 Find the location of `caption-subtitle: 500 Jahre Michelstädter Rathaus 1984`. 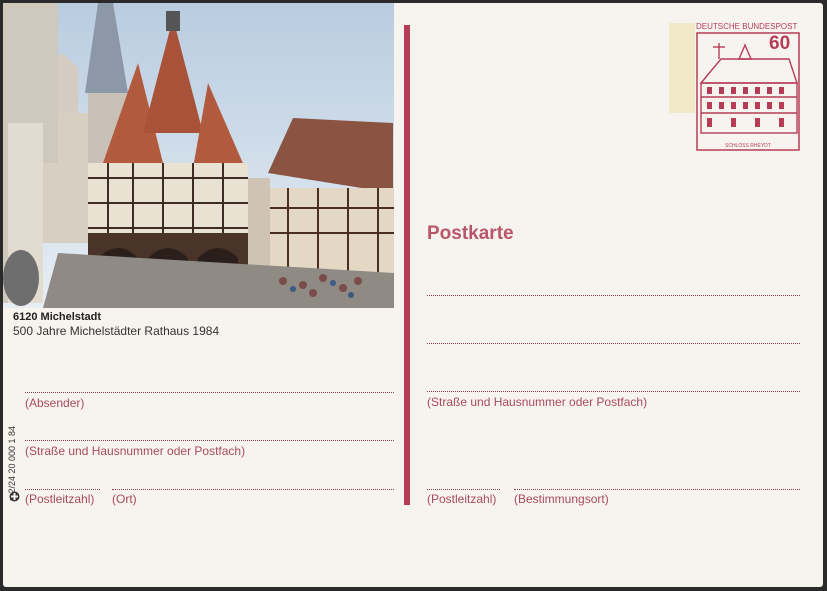

caption-subtitle: 500 Jahre Michelstädter Rathaus 1984 is located at coordinates (116, 331).